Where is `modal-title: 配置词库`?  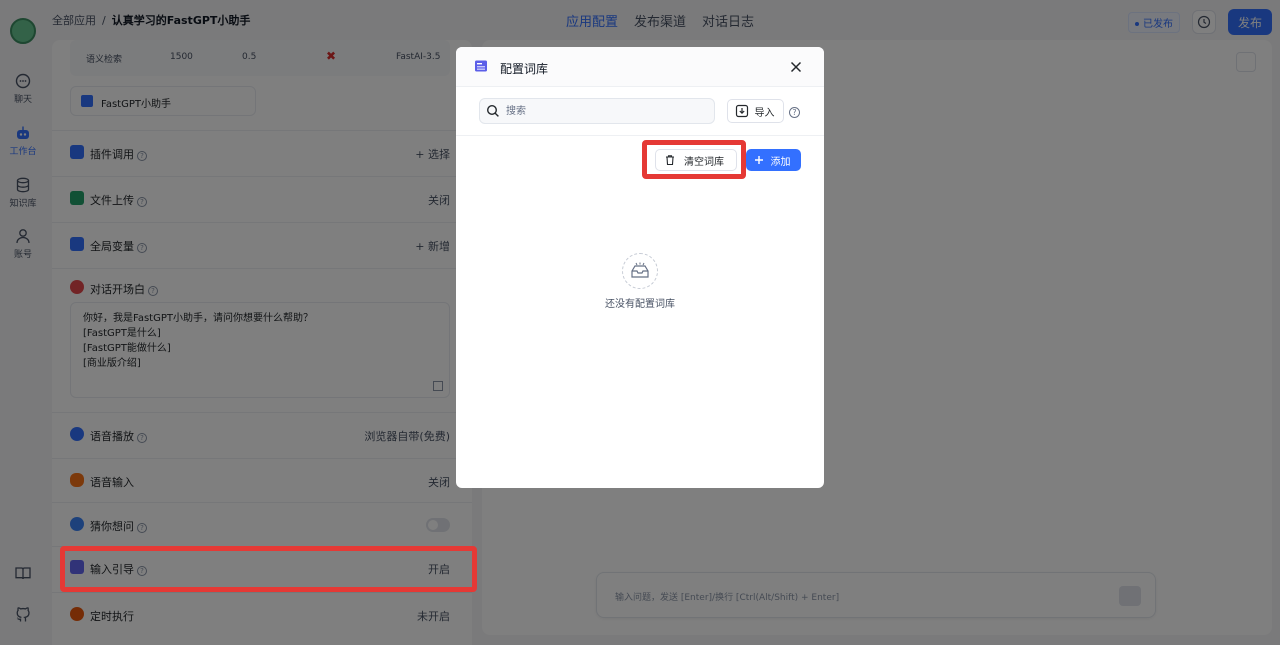 modal-title: 配置词库 is located at coordinates (524, 69).